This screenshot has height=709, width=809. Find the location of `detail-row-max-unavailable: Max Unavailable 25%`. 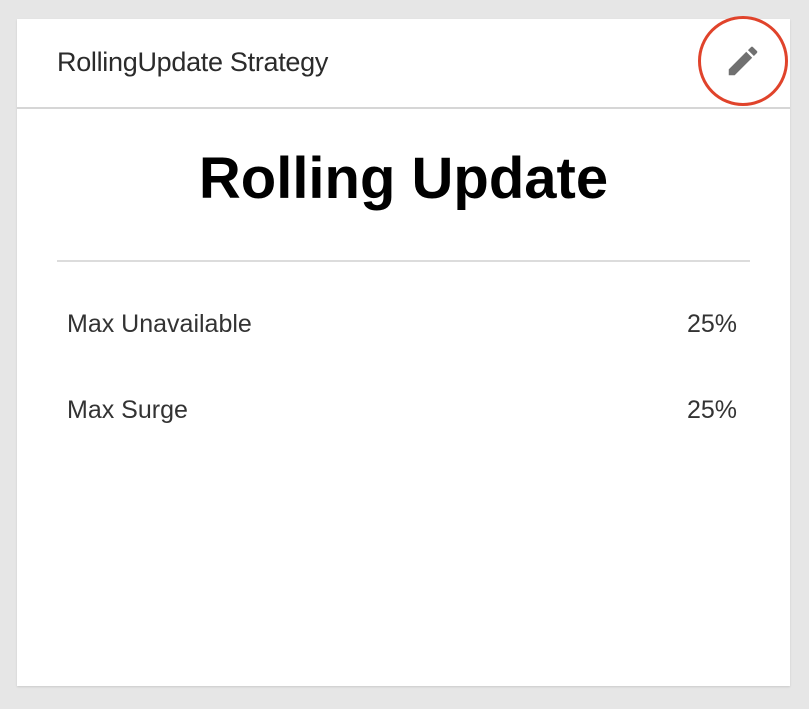

detail-row-max-unavailable: Max Unavailable 25% is located at coordinates (402, 327).